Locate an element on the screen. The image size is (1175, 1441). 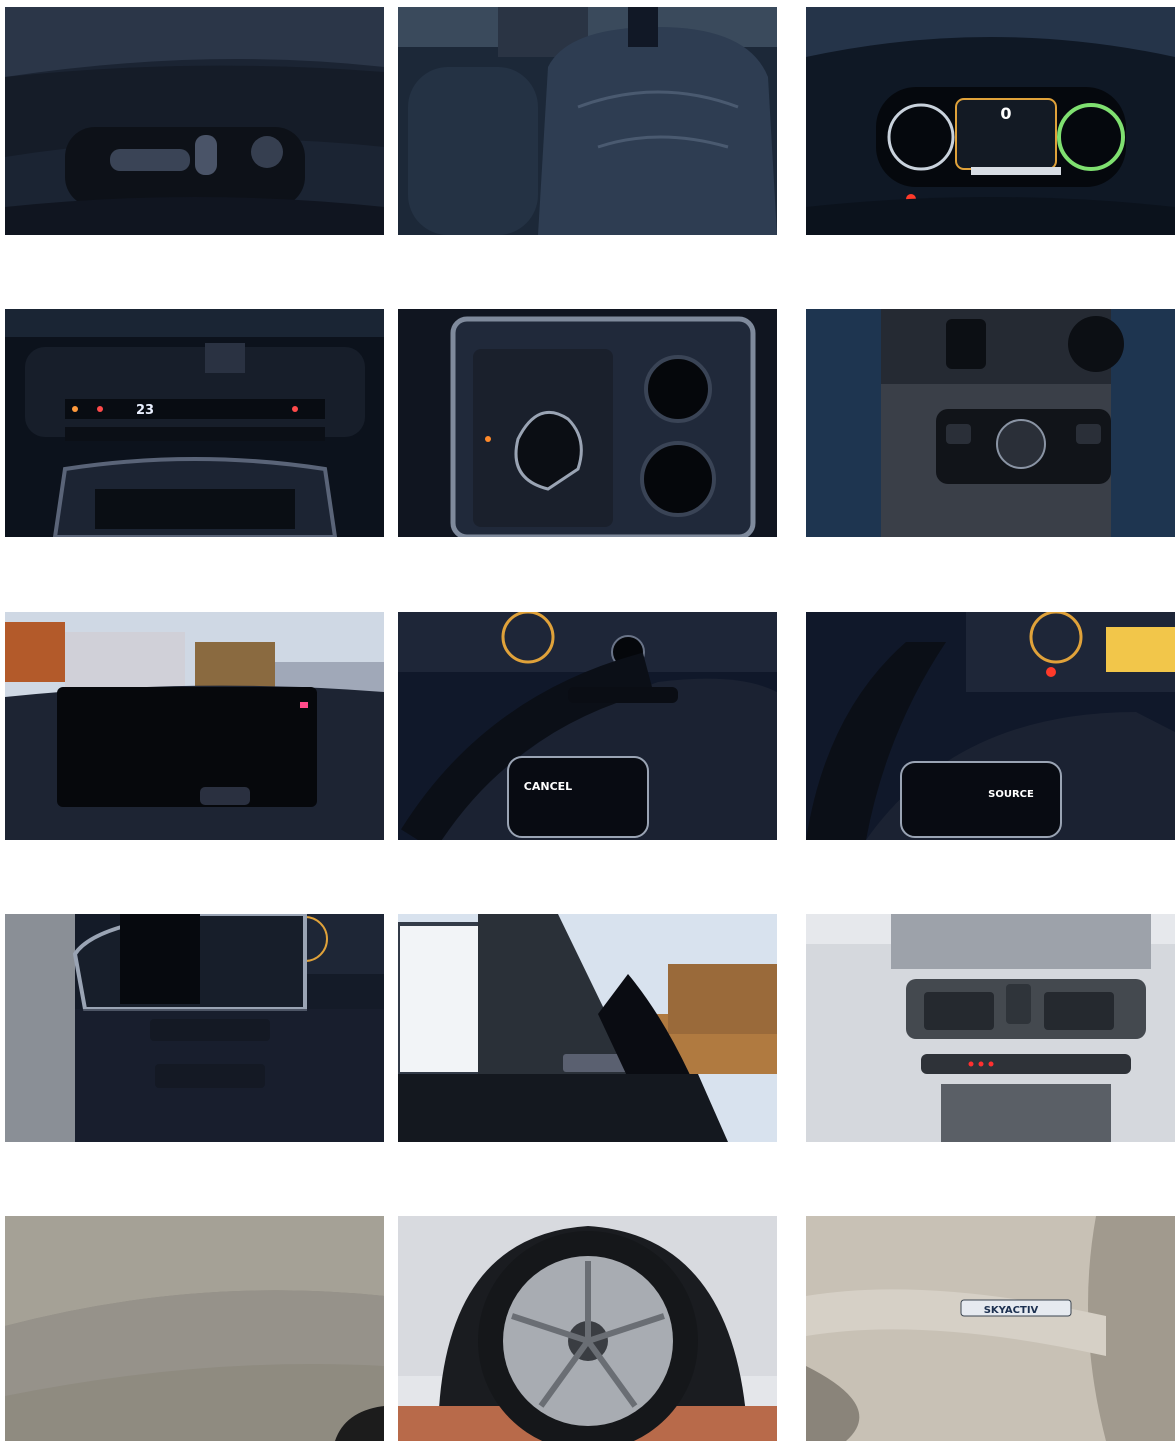
source-button-label: SOURCE is located at coordinates (1011, 794).